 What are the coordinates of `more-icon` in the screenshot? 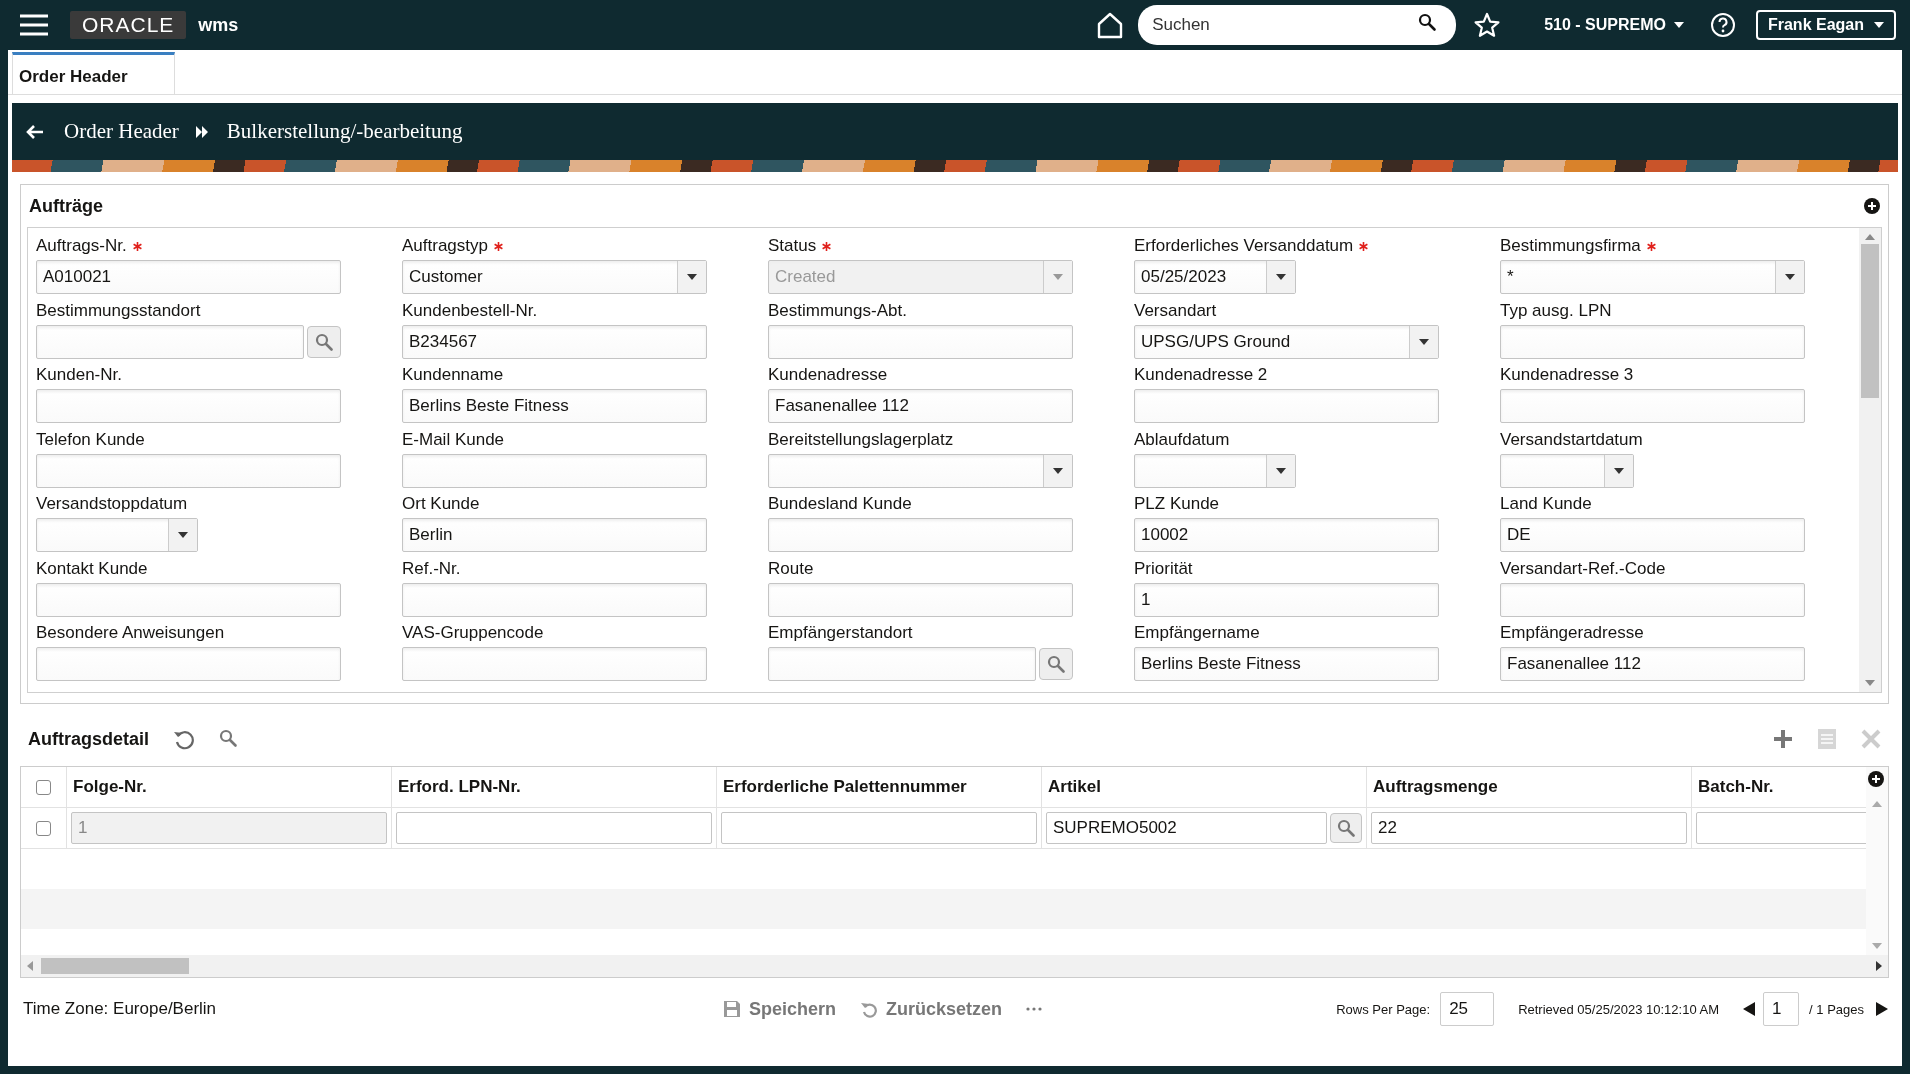 It's located at (1034, 1009).